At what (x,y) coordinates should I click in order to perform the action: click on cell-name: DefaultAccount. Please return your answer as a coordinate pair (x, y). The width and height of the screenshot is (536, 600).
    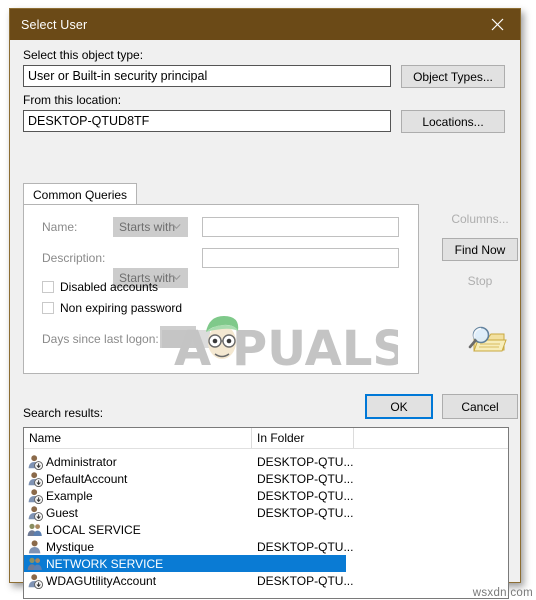
    Looking at the image, I should click on (138, 479).